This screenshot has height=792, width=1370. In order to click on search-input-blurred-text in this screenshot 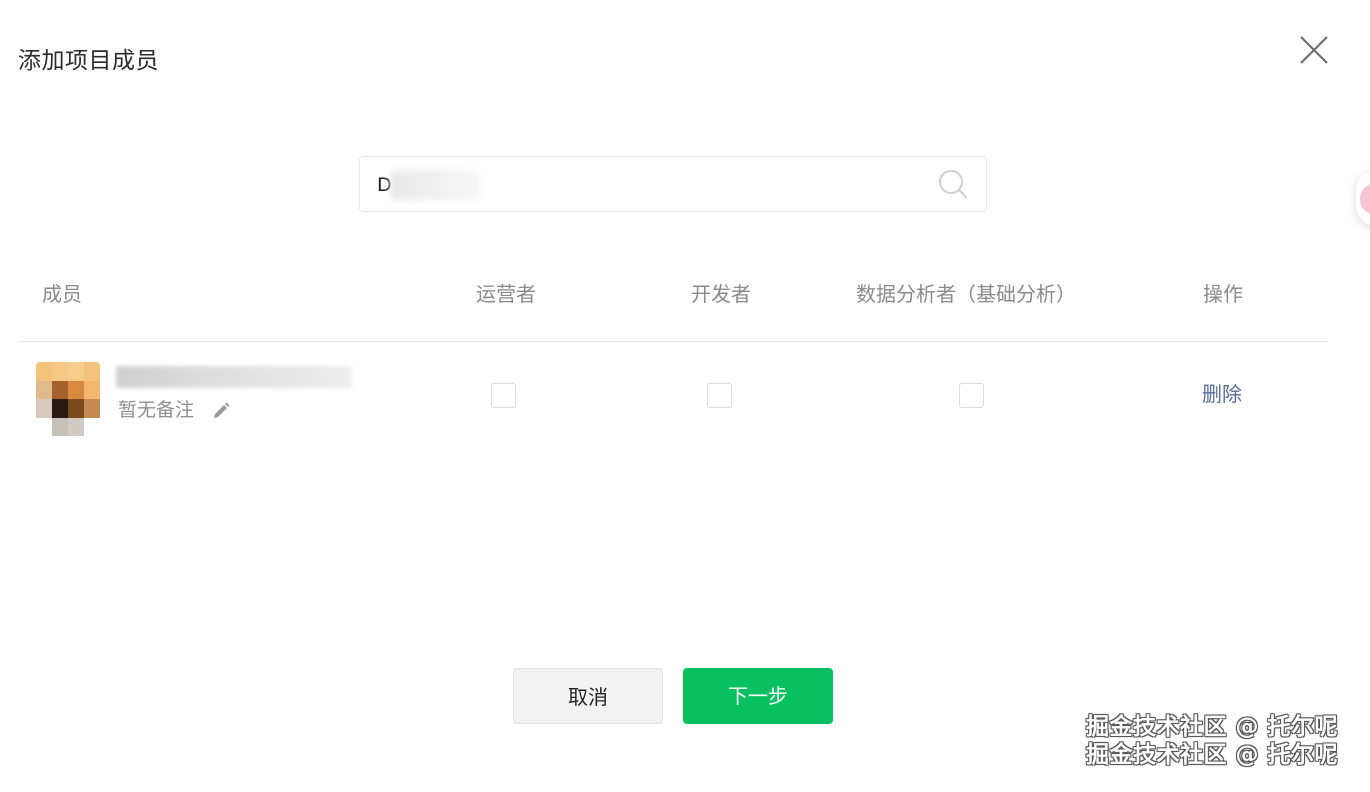, I will do `click(435, 185)`.